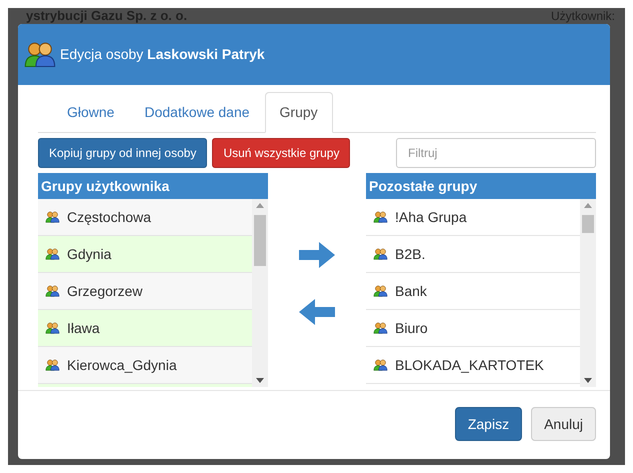 This screenshot has height=473, width=633. What do you see at coordinates (317, 312) in the screenshot?
I see `left-arrow-icon` at bounding box center [317, 312].